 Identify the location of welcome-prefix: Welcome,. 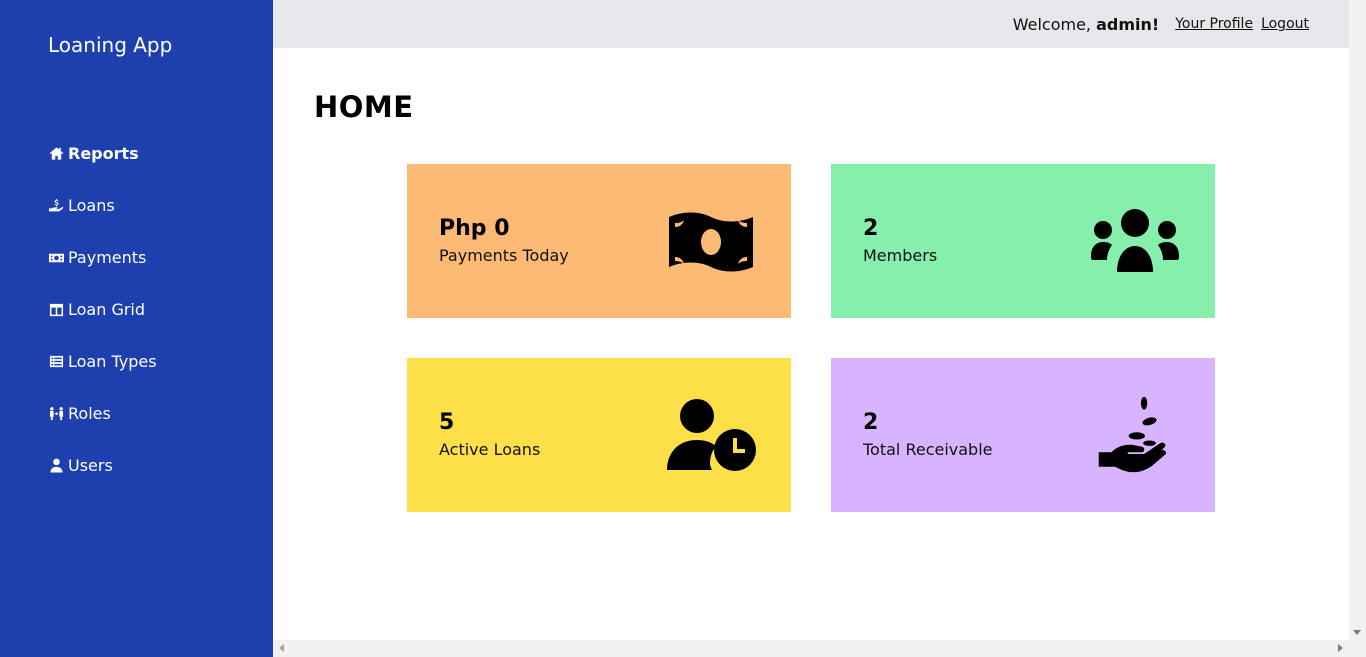
(1054, 24).